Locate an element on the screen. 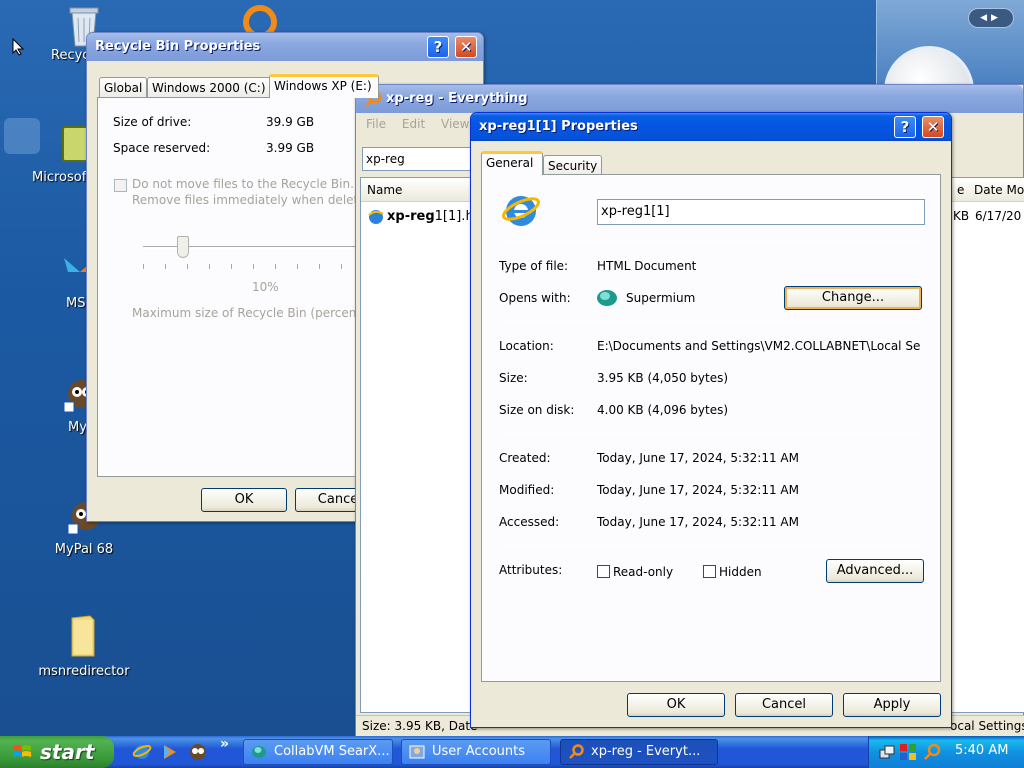 Image resolution: width=1024 pixels, height=768 pixels. modified-label: Modified: is located at coordinates (527, 490).